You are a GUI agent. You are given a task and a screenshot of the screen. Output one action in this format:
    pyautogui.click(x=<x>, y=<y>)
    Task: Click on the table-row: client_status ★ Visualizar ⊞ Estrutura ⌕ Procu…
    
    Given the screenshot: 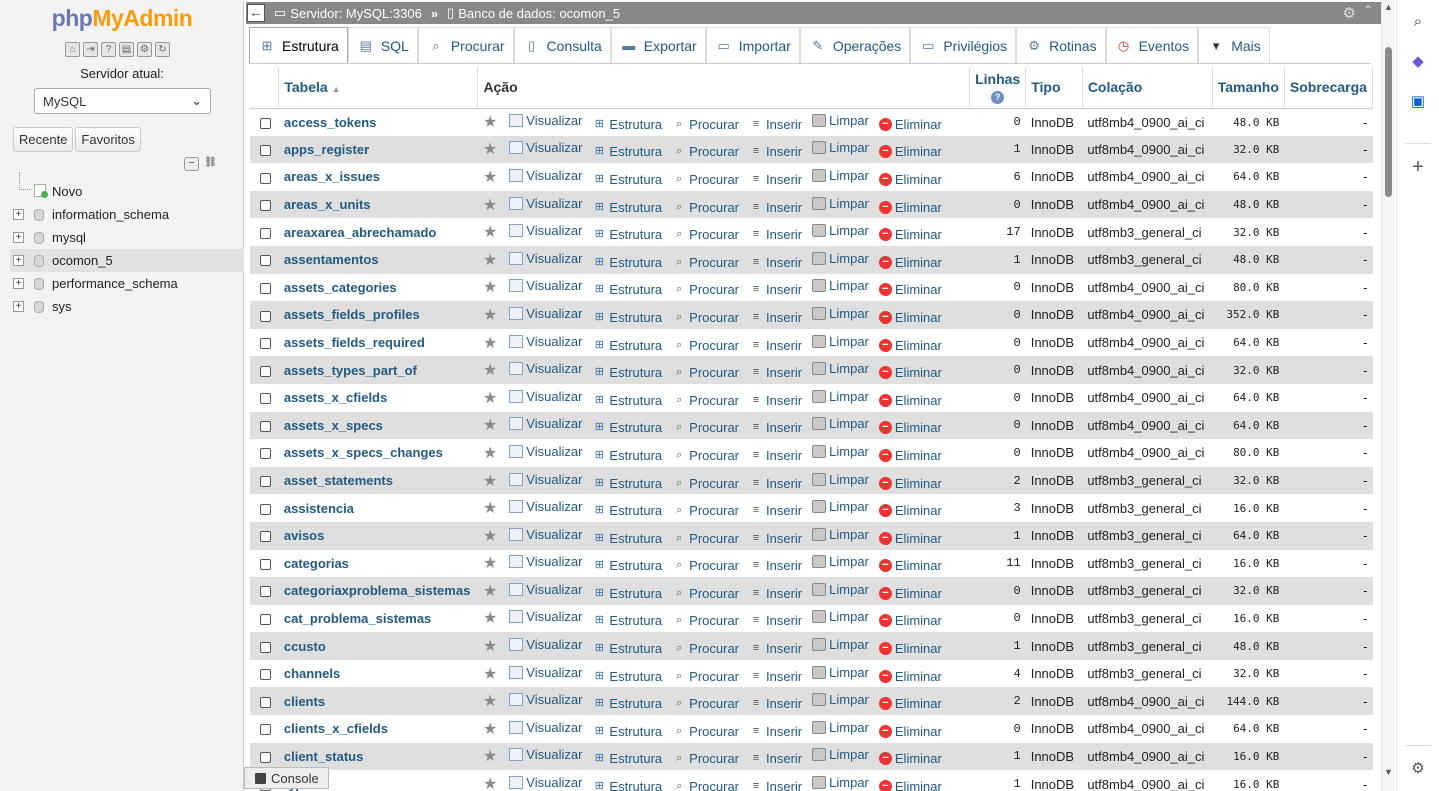 What is the action you would take?
    pyautogui.click(x=811, y=756)
    